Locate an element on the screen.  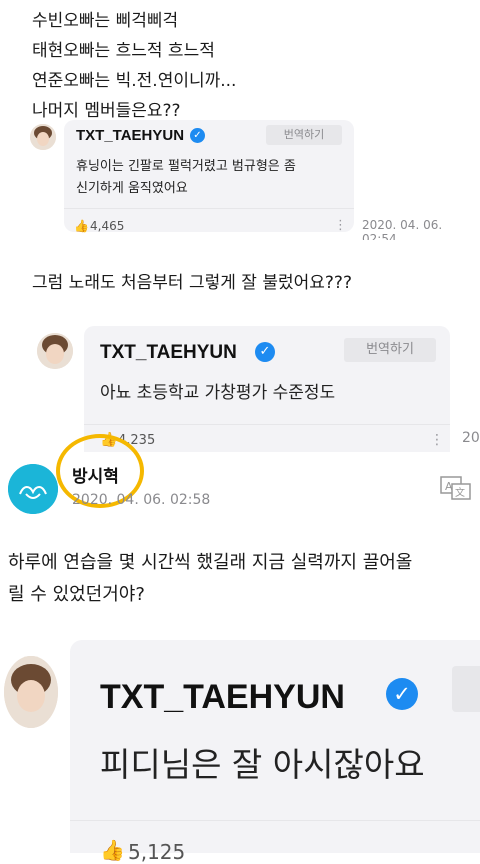
reply-text: 아뇨 초등학교 가창평가 수준정도 is located at coordinates (218, 393).